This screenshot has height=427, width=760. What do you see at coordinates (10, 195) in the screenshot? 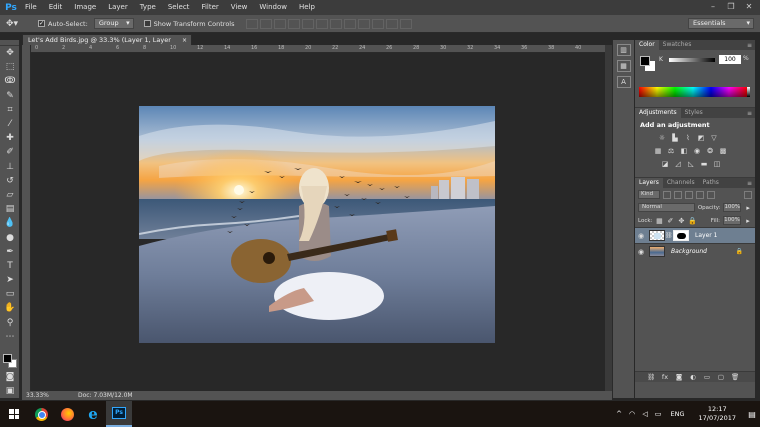
I see `eraser-tool-icon: ▱` at bounding box center [10, 195].